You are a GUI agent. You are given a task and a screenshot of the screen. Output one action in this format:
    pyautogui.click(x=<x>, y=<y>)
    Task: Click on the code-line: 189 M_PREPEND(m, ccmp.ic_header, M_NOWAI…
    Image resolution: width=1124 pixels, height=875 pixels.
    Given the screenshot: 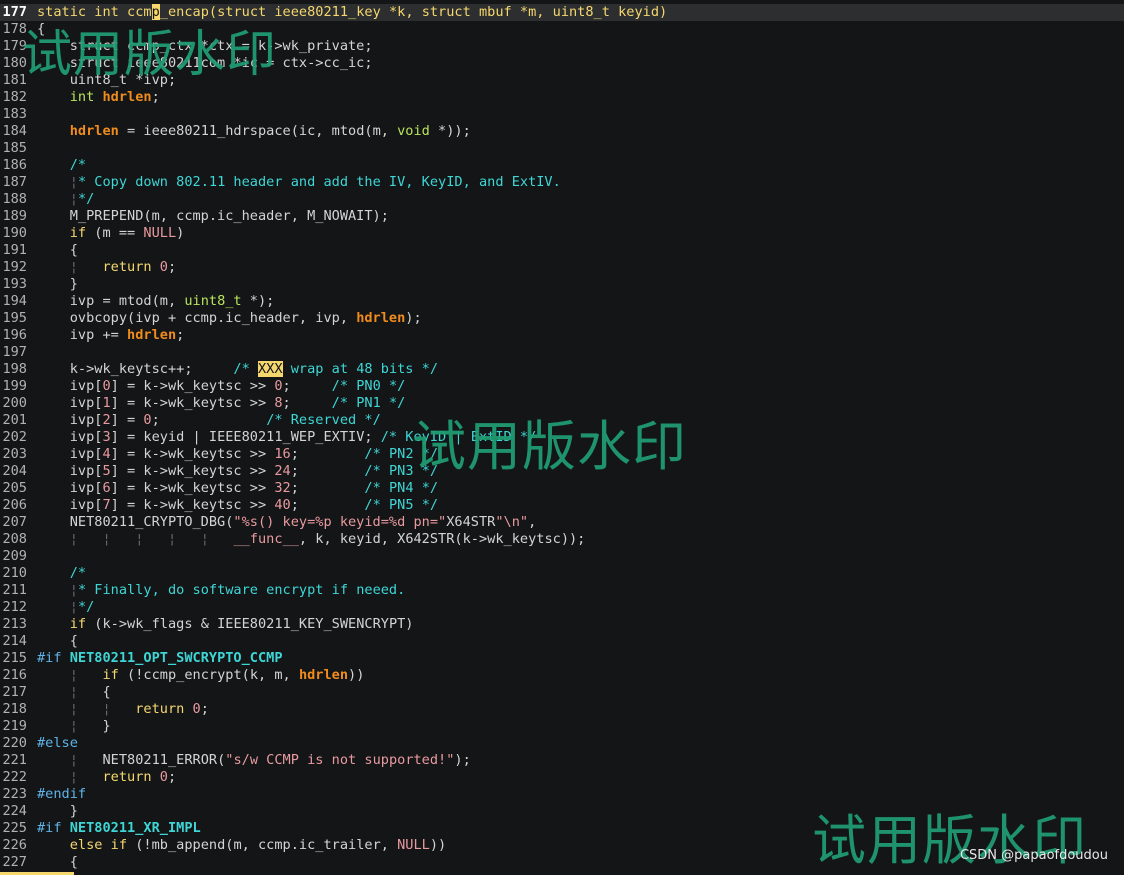 What is the action you would take?
    pyautogui.click(x=562, y=216)
    